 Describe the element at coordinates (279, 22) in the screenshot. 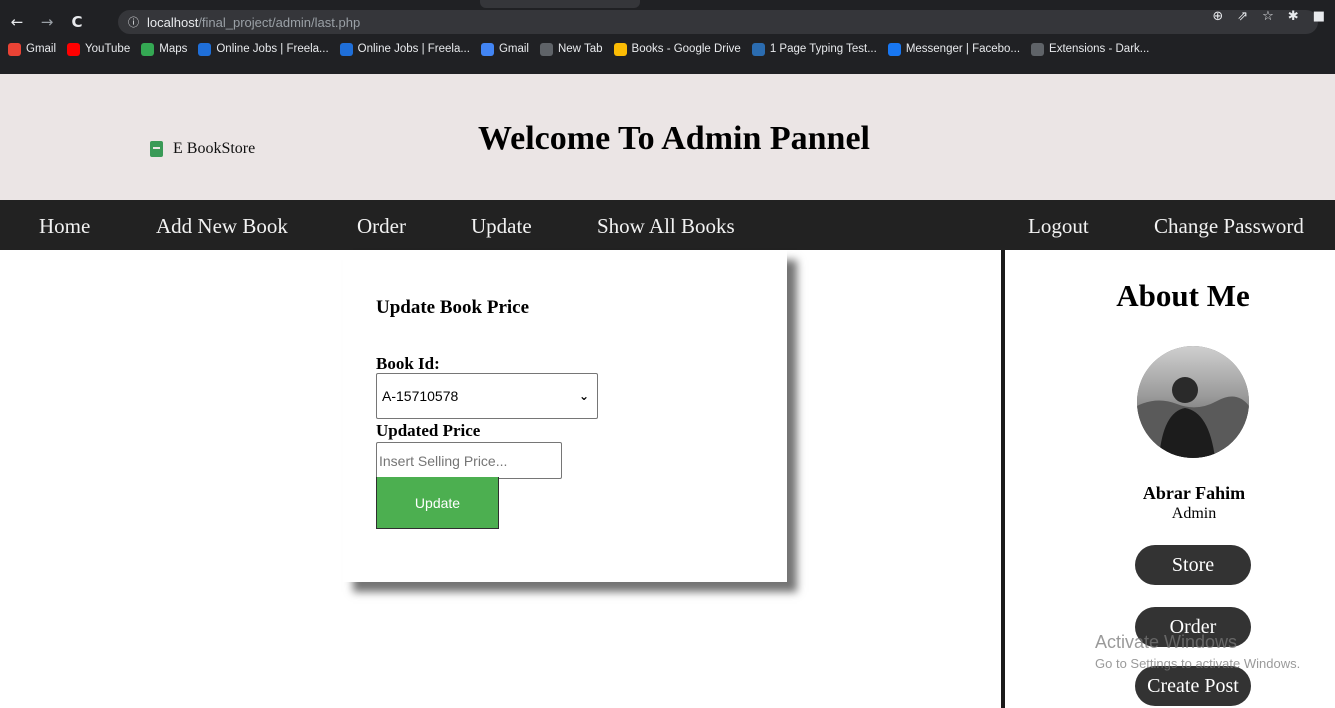

I see `url-path: /final_project/admin/last.php` at that location.